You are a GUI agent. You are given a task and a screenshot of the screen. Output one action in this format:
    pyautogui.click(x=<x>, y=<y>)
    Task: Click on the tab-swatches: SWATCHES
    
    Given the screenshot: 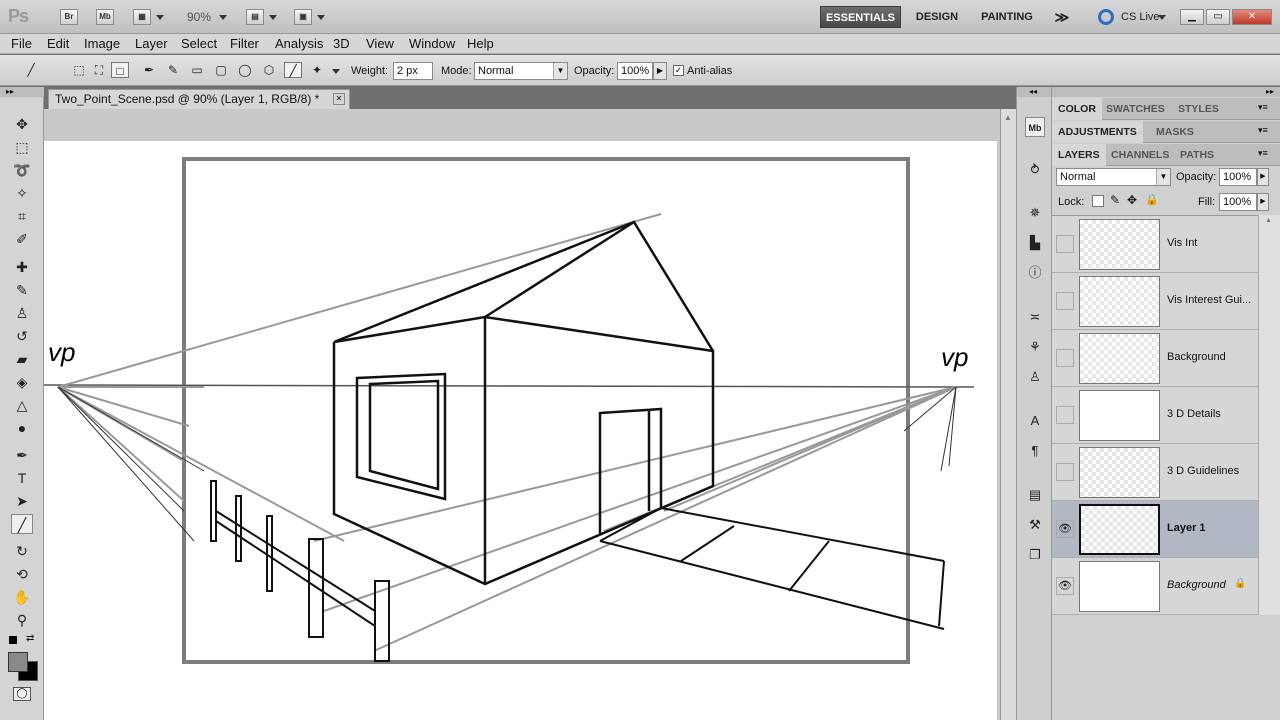 What is the action you would take?
    pyautogui.click(x=1135, y=109)
    